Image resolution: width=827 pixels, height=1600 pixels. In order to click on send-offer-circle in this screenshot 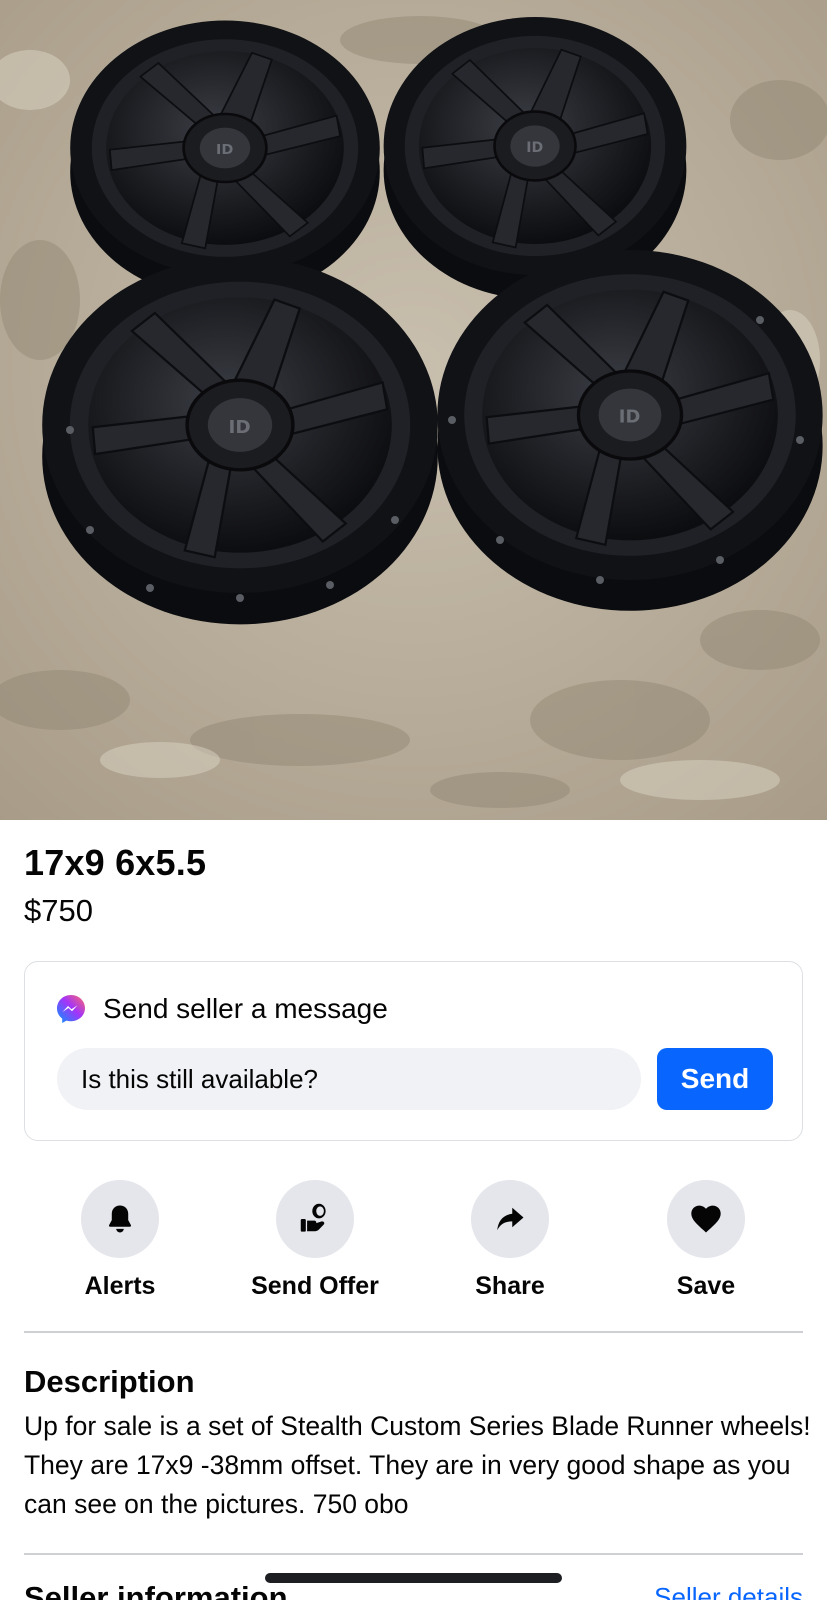, I will do `click(315, 1219)`.